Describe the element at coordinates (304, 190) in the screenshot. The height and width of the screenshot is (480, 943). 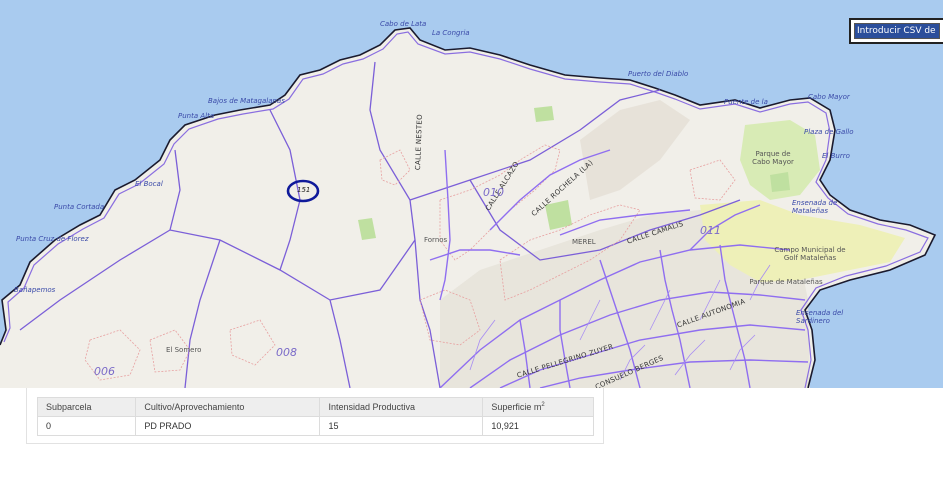
I see `parcel-151-label: 151` at that location.